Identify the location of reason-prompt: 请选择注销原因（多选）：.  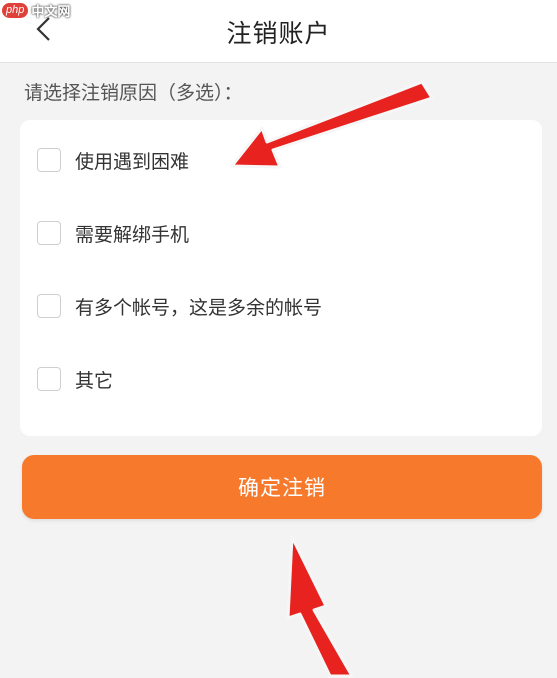
(133, 93).